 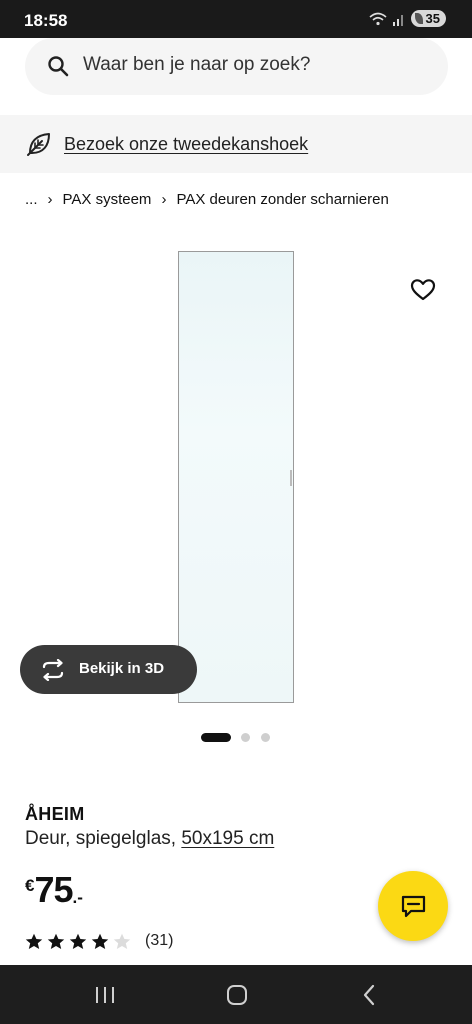 I want to click on leaf-icon, so click(x=38, y=144).